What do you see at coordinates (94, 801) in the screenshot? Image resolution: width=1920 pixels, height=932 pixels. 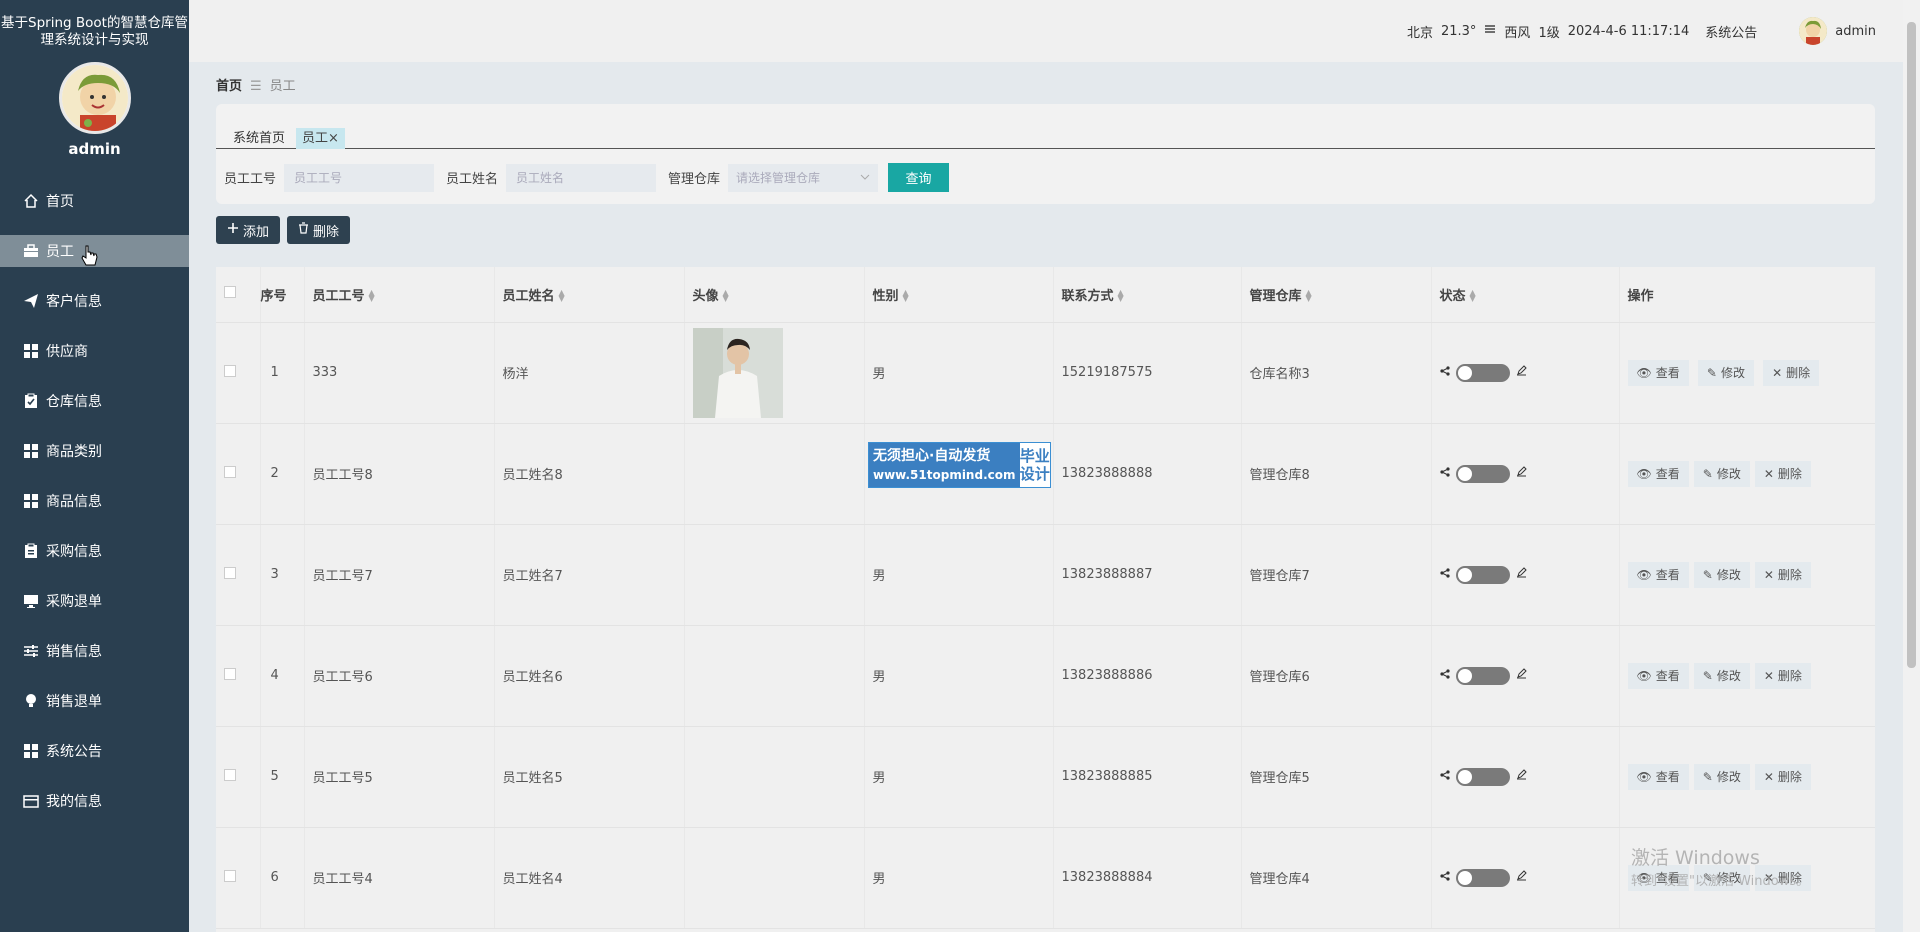 I see `sidebar-item-profile: 我的信息` at bounding box center [94, 801].